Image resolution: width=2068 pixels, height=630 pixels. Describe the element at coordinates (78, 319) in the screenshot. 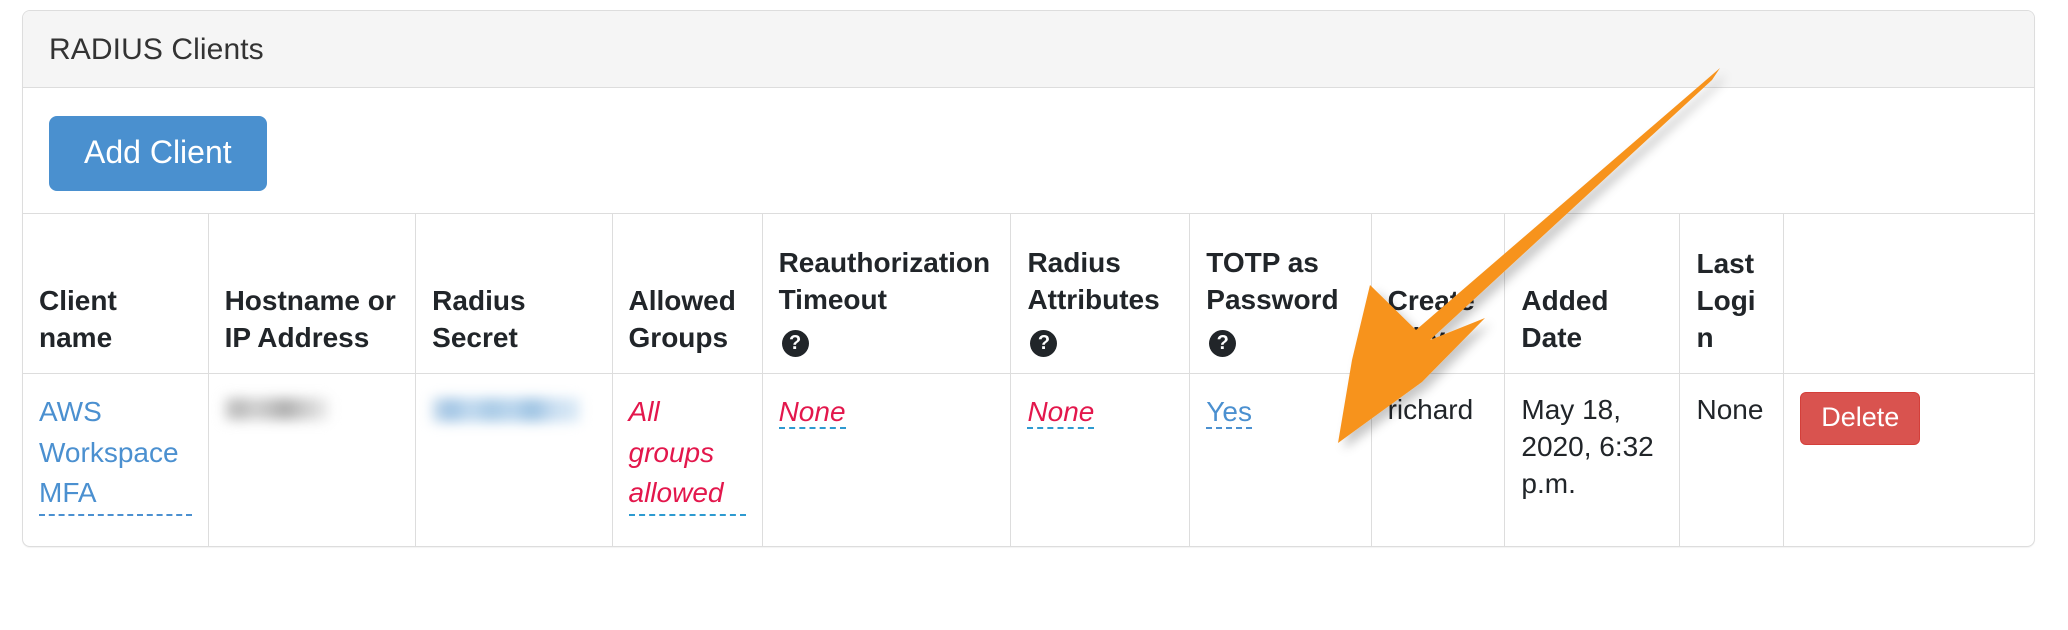

I see `column-header-label: Client name` at that location.